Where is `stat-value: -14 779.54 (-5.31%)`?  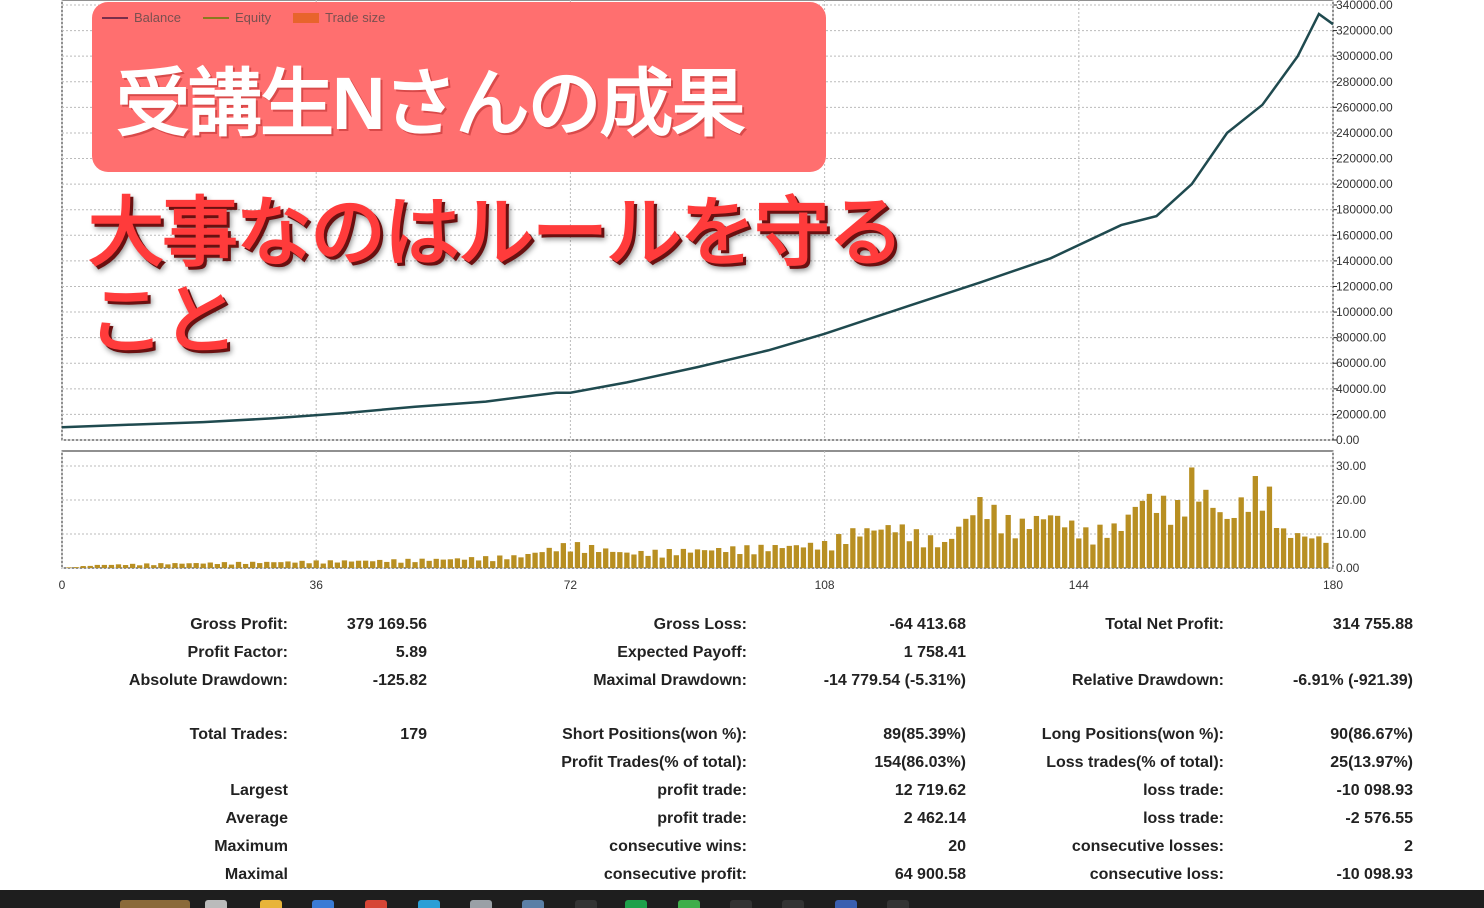
stat-value: -14 779.54 (-5.31%) is located at coordinates (894, 680).